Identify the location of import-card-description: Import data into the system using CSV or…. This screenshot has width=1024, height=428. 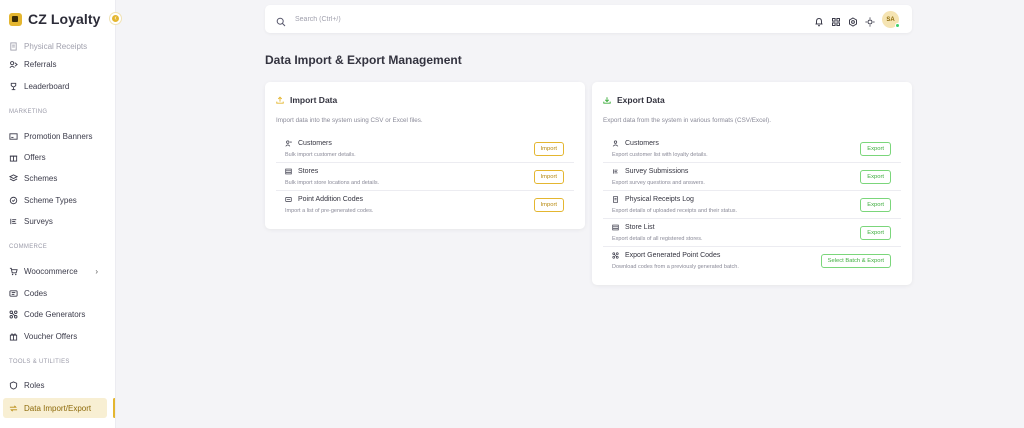
(349, 120).